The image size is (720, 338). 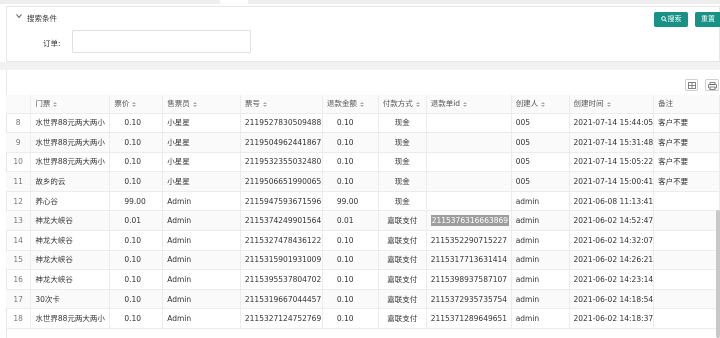 I want to click on header-creator: 创建人, so click(x=540, y=104).